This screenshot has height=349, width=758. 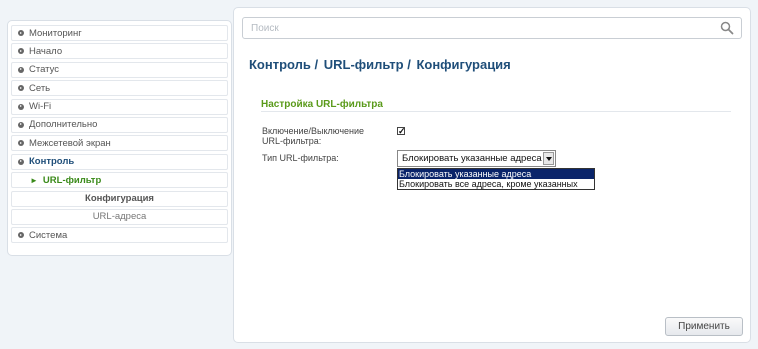 What do you see at coordinates (119, 124) in the screenshot?
I see `sidebar-item-advanced: Дополнительно` at bounding box center [119, 124].